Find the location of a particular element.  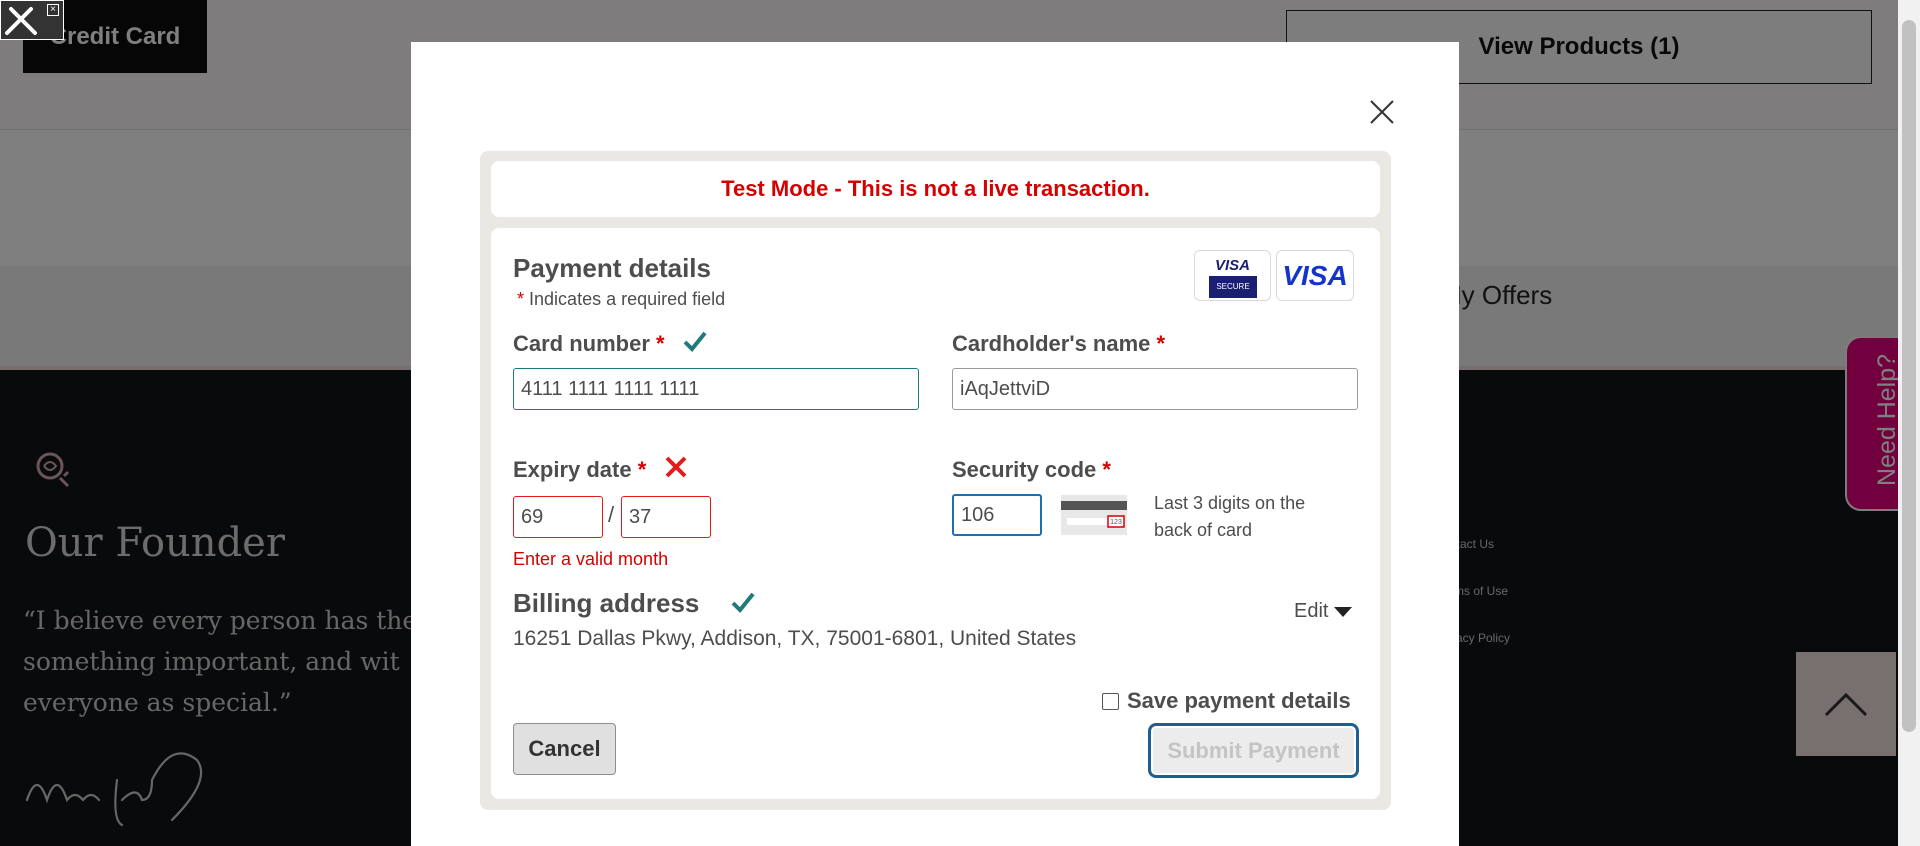

expiry-month-input is located at coordinates (558, 517).